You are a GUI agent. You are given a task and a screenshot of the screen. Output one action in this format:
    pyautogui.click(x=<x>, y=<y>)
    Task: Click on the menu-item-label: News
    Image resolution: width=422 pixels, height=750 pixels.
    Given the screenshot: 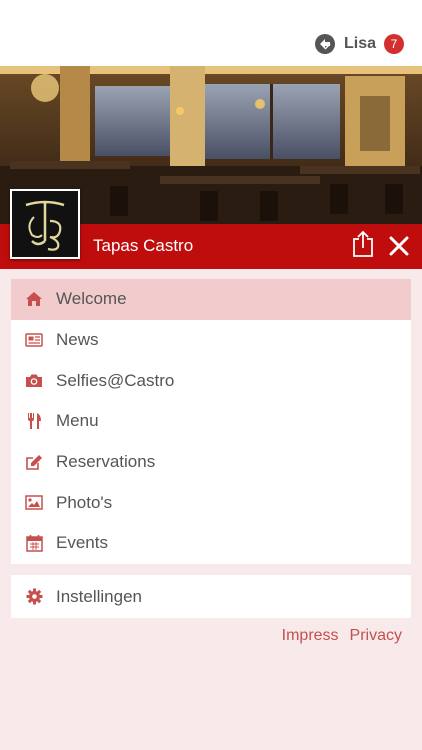 What is the action you would take?
    pyautogui.click(x=77, y=340)
    